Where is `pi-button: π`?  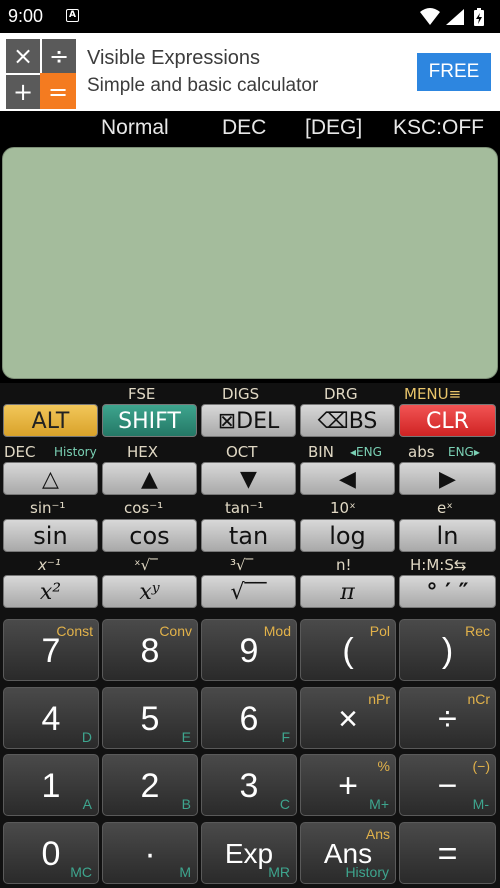 pi-button: π is located at coordinates (347, 591).